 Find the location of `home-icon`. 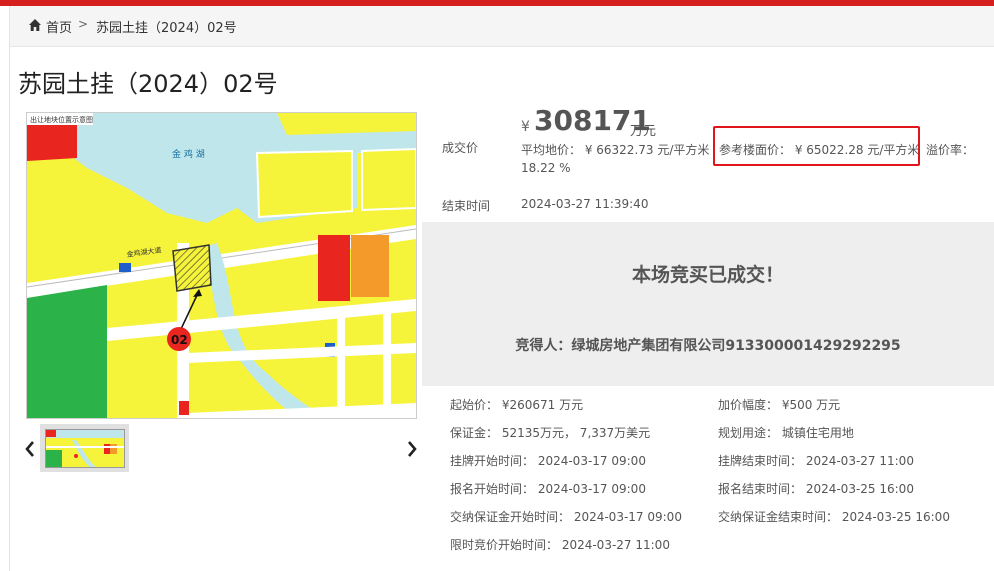

home-icon is located at coordinates (35, 25).